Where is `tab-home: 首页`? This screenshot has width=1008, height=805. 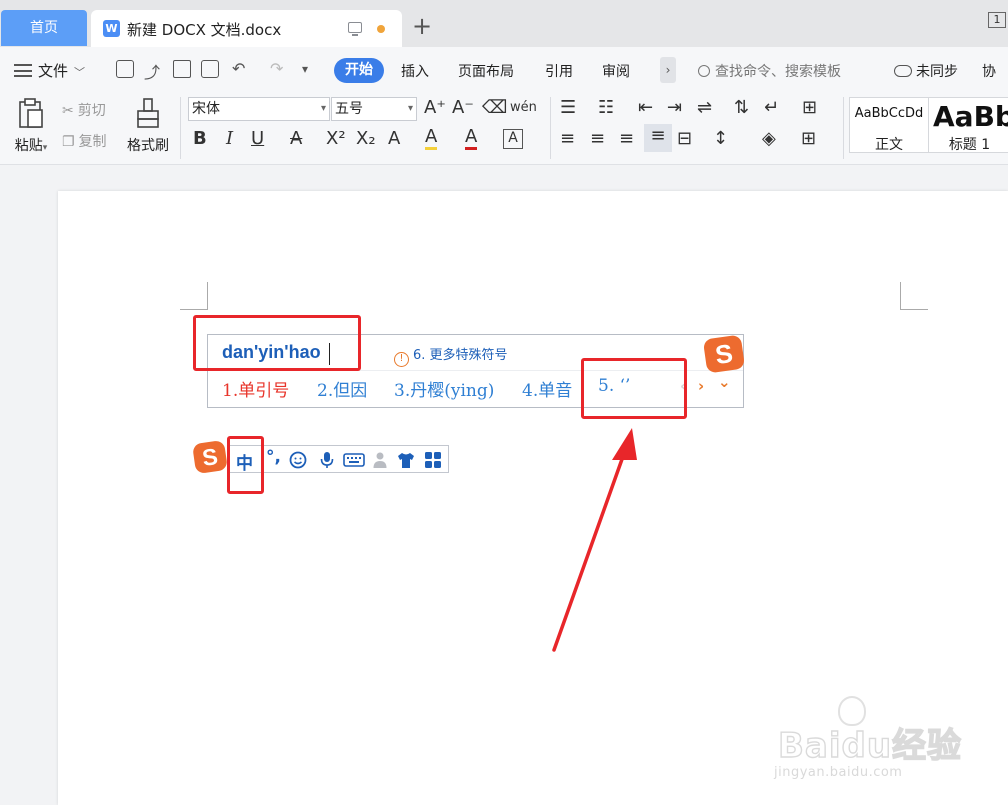
tab-home: 首页 is located at coordinates (44, 28).